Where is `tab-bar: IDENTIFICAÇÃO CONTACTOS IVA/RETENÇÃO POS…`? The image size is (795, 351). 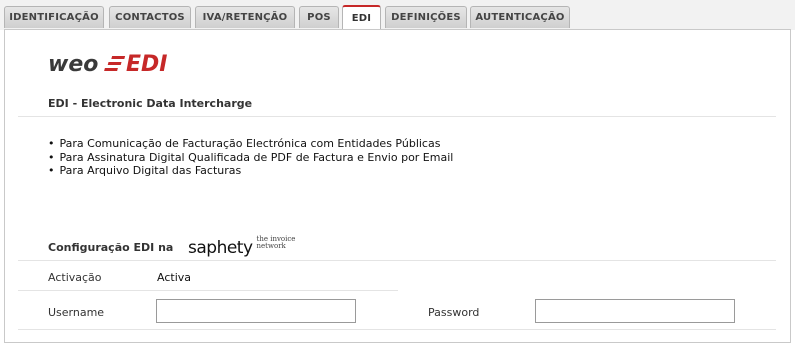
tab-bar: IDENTIFICAÇÃO CONTACTOS IVA/RETENÇÃO POS… is located at coordinates (397, 15).